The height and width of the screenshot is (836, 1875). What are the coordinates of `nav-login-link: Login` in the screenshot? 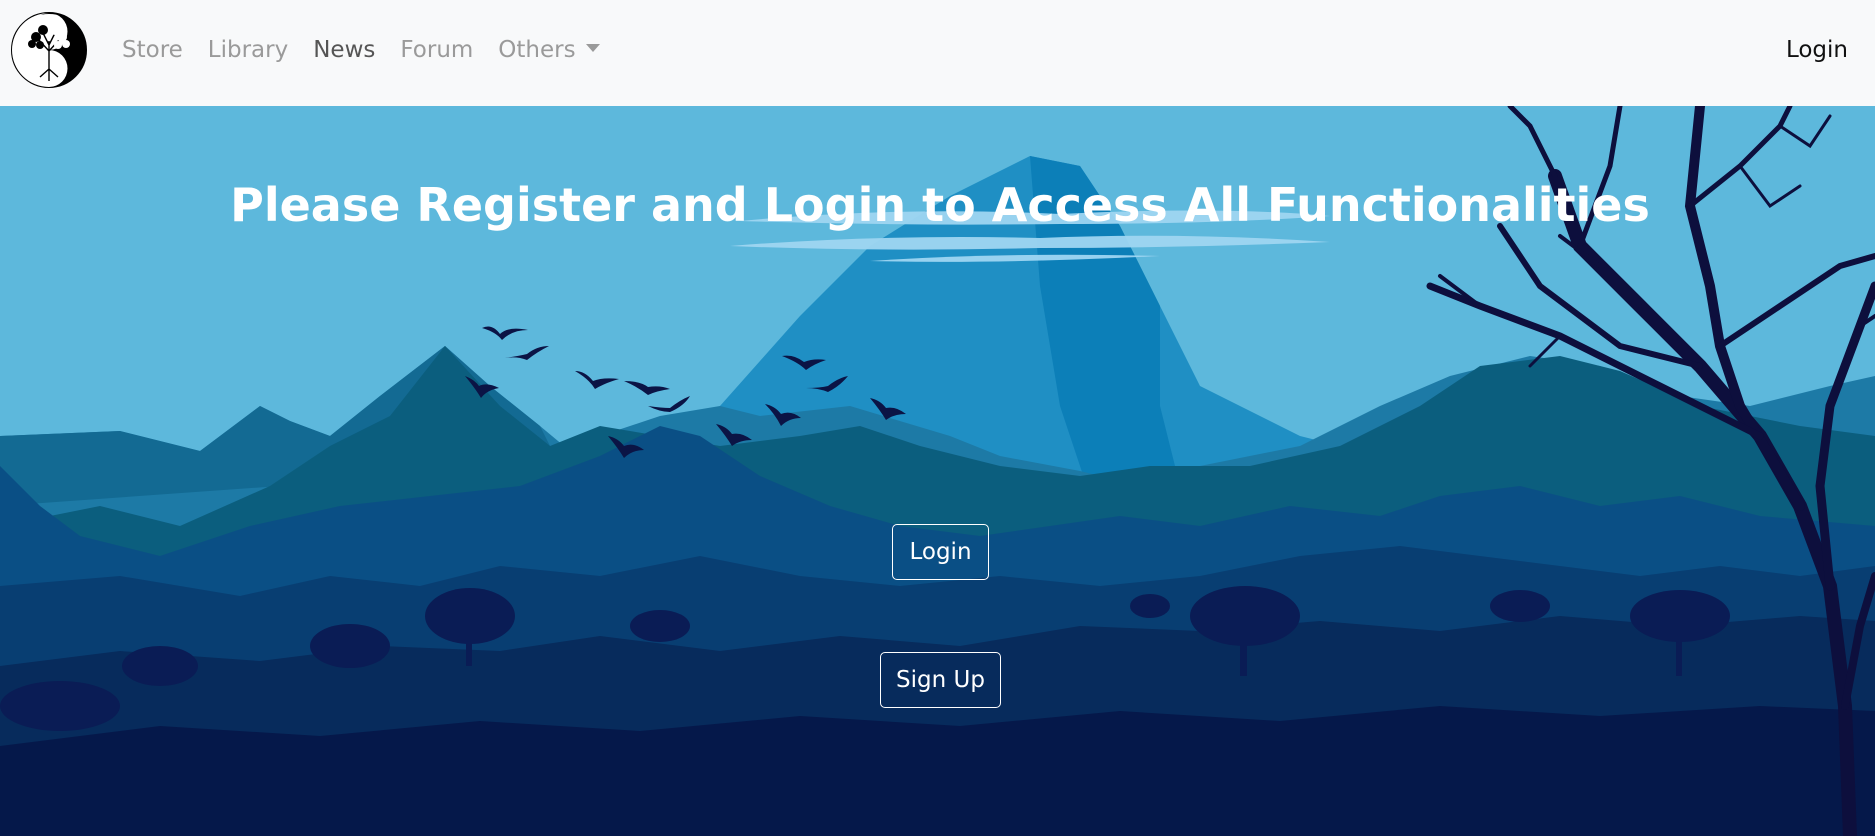 It's located at (1817, 50).